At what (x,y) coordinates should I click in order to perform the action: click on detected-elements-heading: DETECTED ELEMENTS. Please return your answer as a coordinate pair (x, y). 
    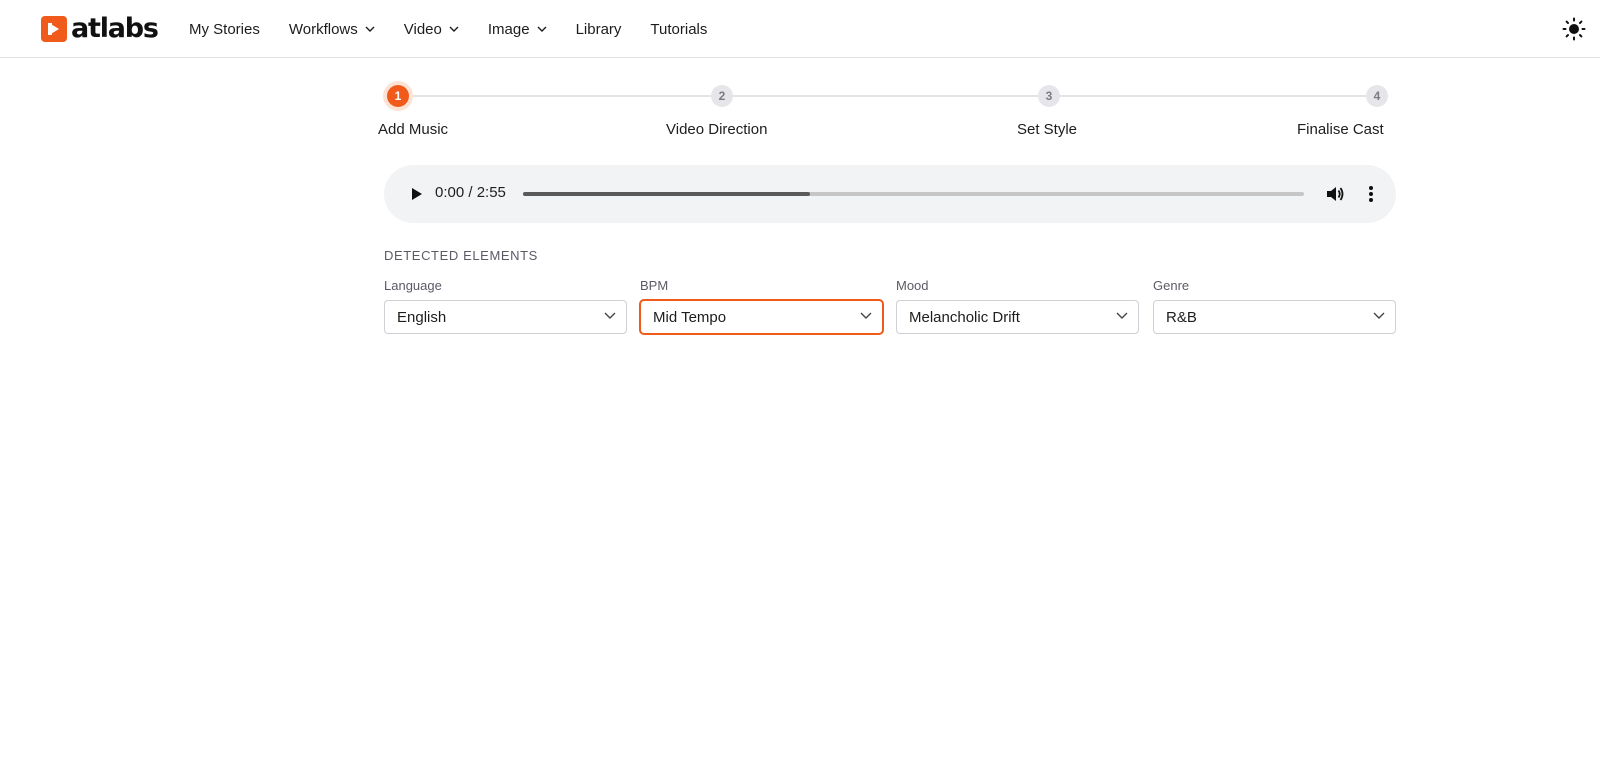
    Looking at the image, I should click on (461, 255).